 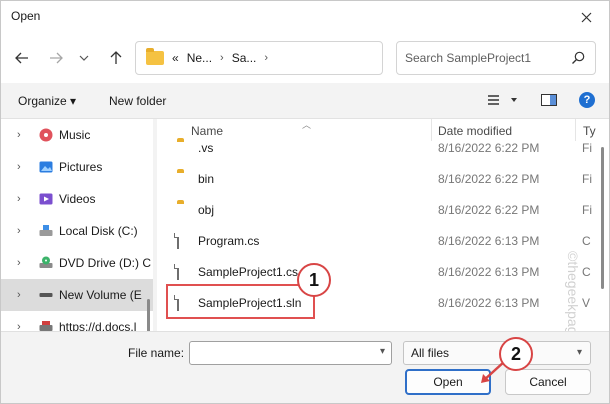 I want to click on search-input: Search SampleProject1, so click(x=496, y=58).